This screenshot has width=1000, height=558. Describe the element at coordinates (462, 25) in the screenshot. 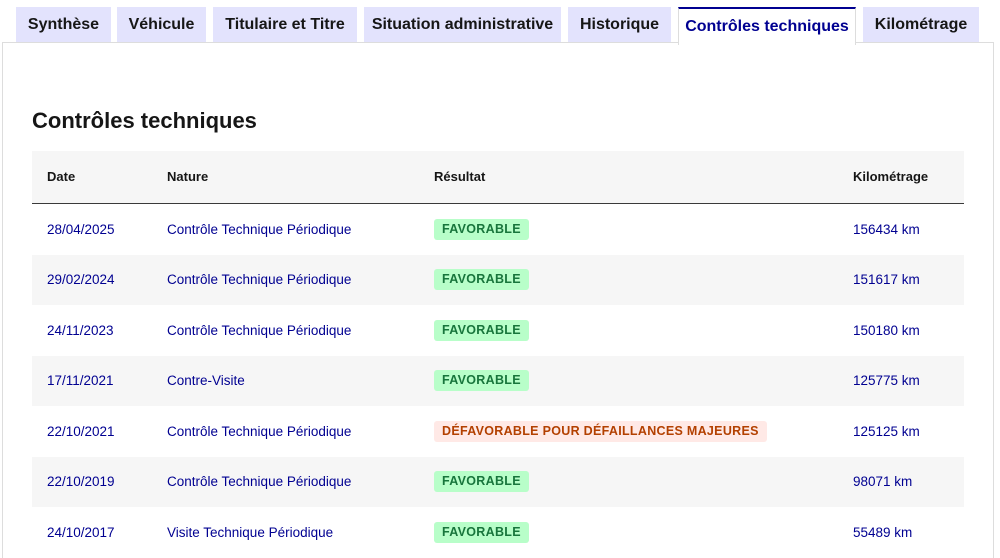

I see `tab-situation-administrative: Situation administrative` at that location.